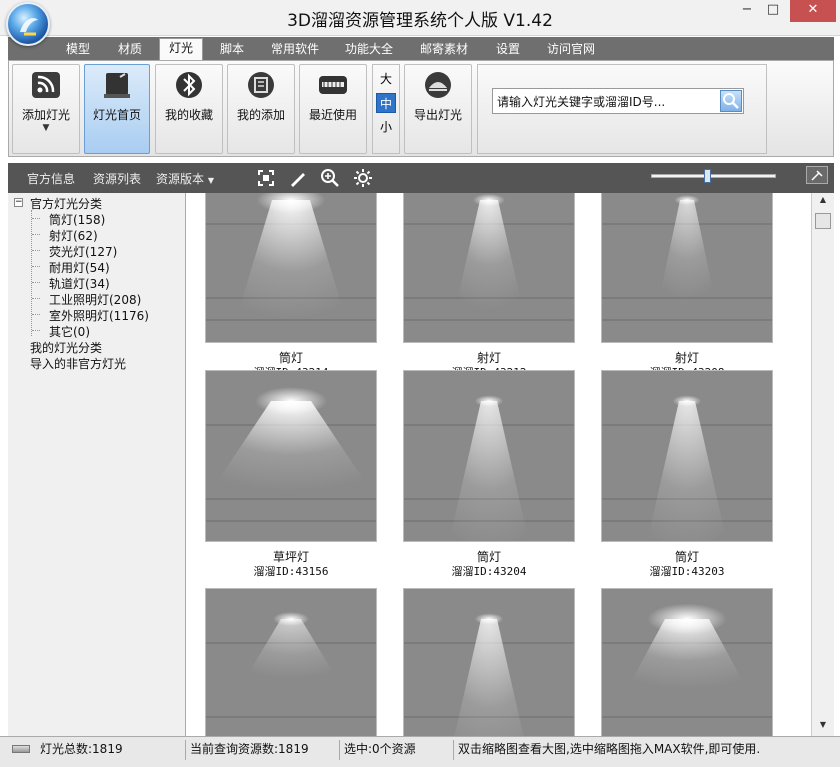 The width and height of the screenshot is (840, 767). I want to click on thumbnail-size-group: 大 中 小, so click(386, 109).